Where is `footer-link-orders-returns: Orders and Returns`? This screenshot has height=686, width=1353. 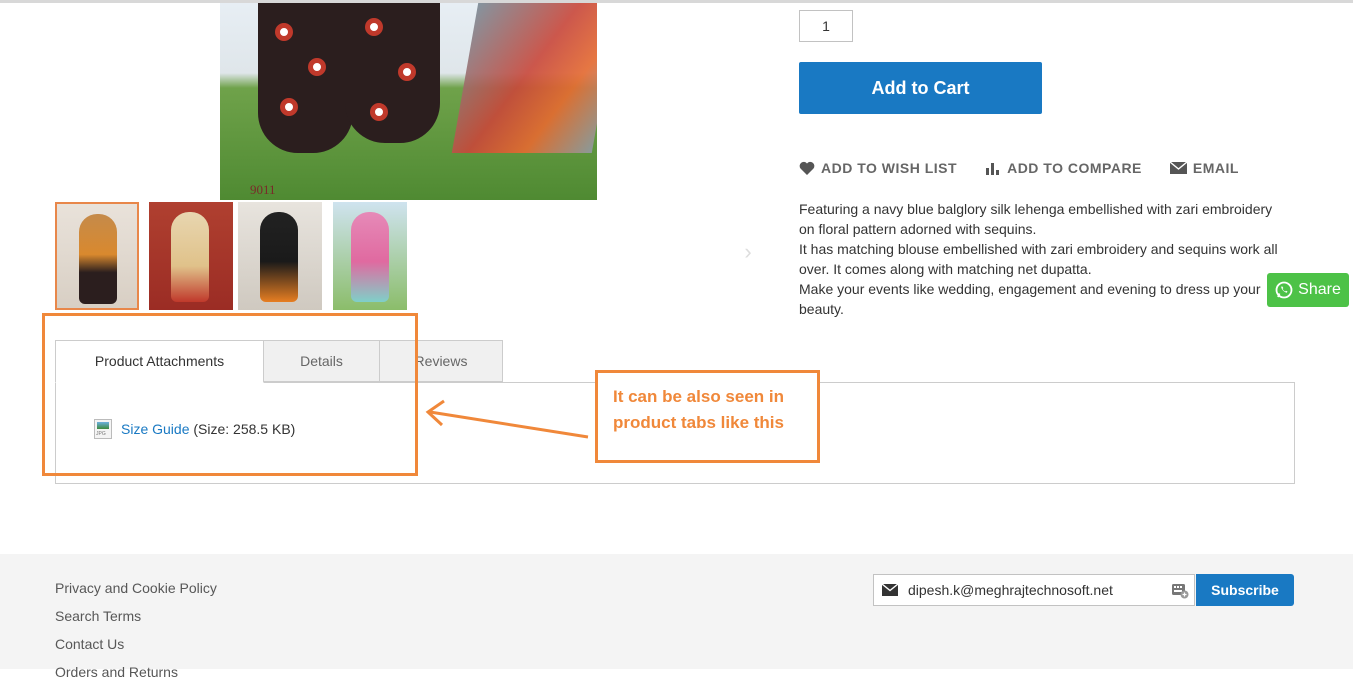 footer-link-orders-returns: Orders and Returns is located at coordinates (136, 672).